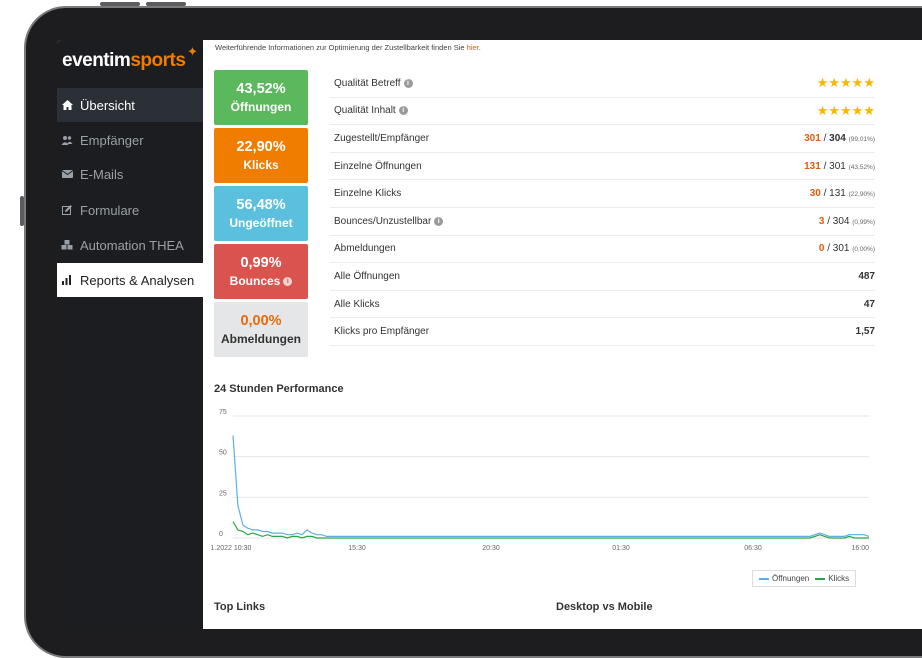 The width and height of the screenshot is (922, 658). Describe the element at coordinates (261, 329) in the screenshot. I see `tile-abmeldungen: 0,00% Abmeldungen` at that location.